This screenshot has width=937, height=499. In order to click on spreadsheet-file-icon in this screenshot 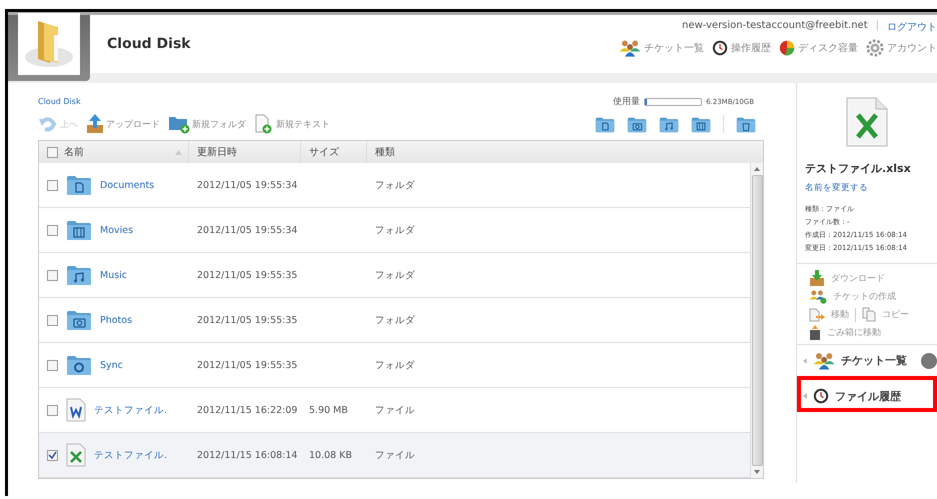, I will do `click(867, 122)`.